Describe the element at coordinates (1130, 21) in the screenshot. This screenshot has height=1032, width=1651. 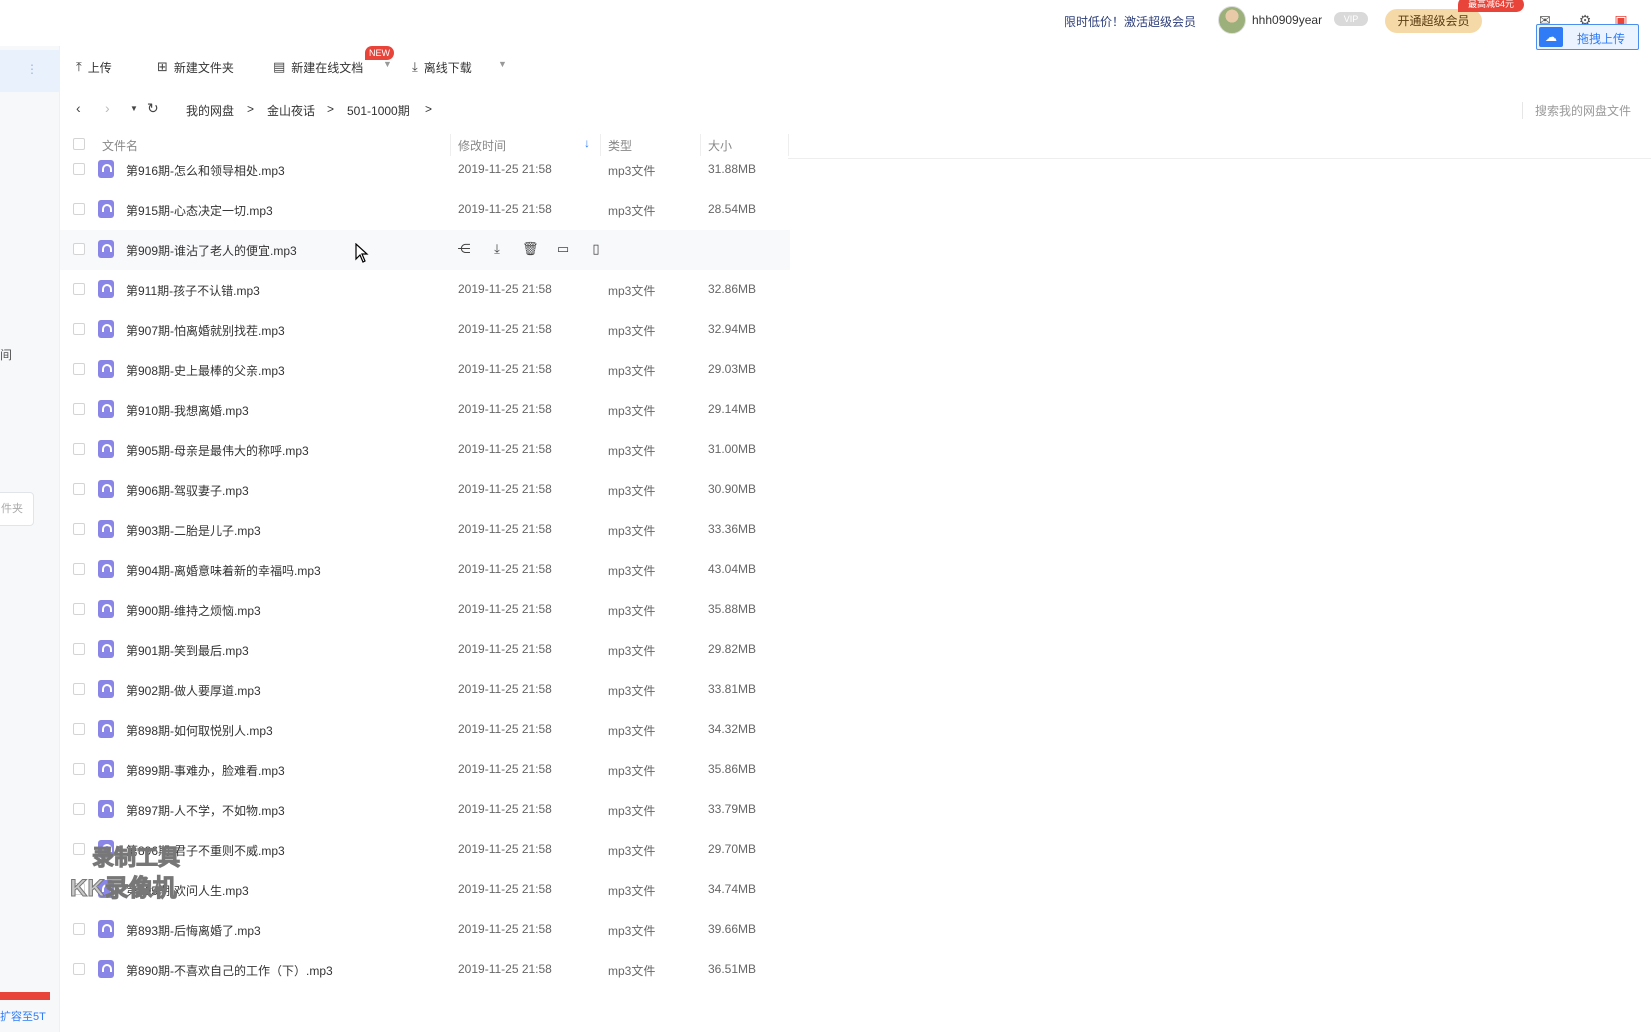
I see `promo-link: 限时低价！激活超级会员` at that location.